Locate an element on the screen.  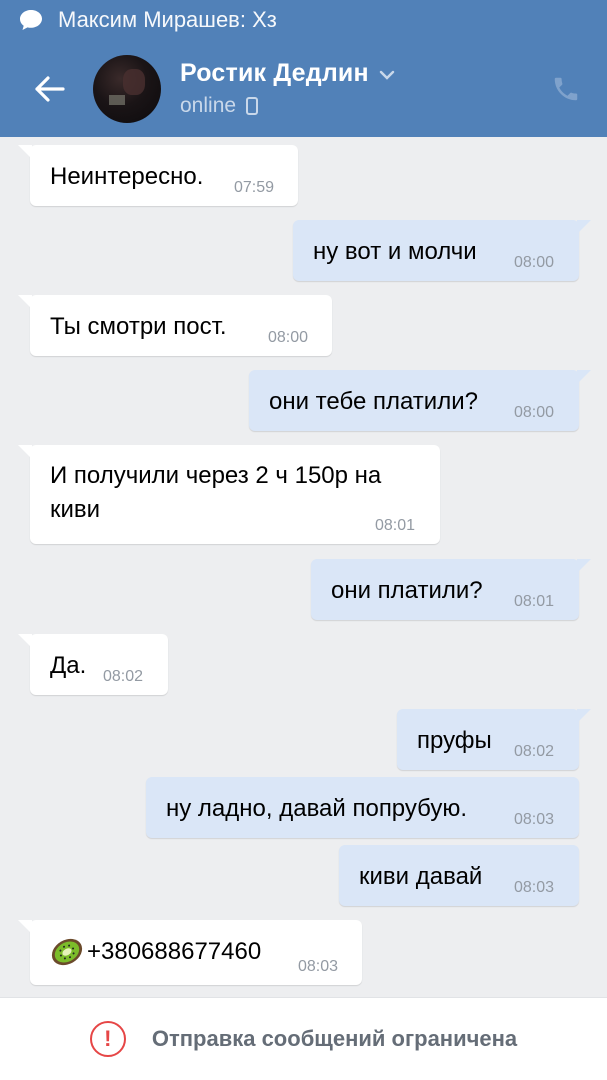
message-outgoing: пруфы 08:02 is located at coordinates (494, 739).